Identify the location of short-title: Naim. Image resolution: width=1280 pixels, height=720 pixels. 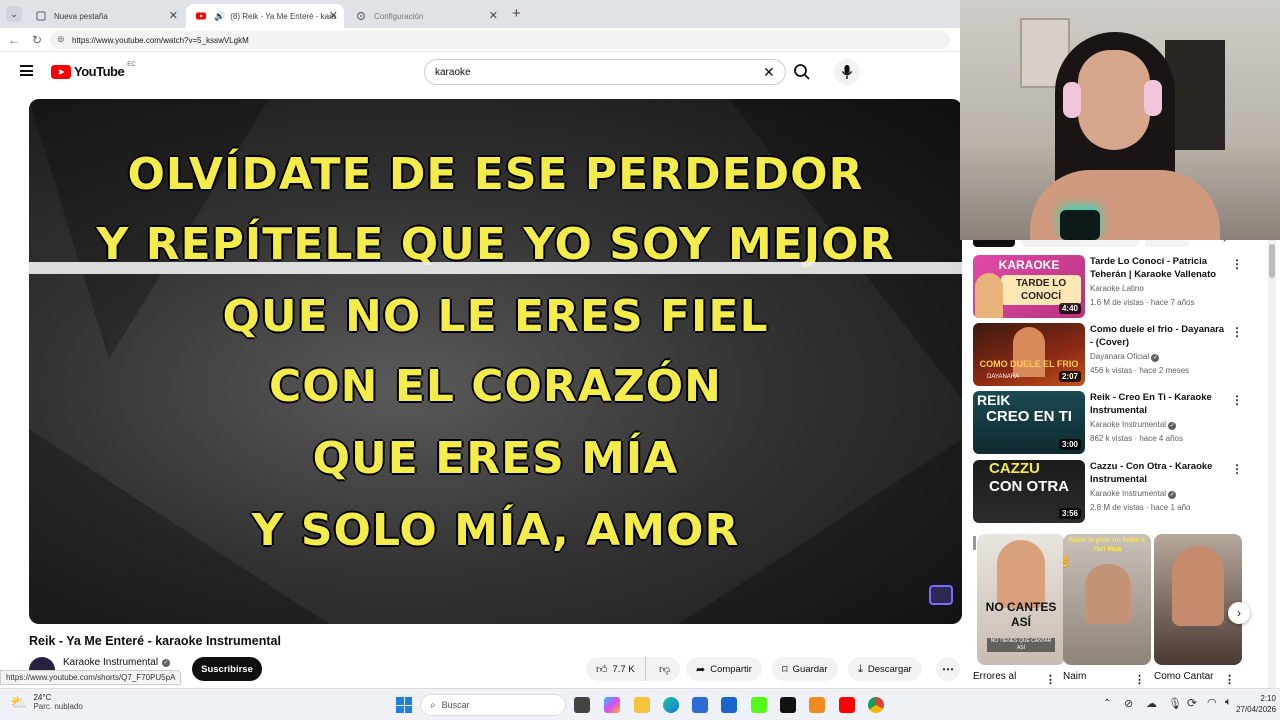
(1074, 676).